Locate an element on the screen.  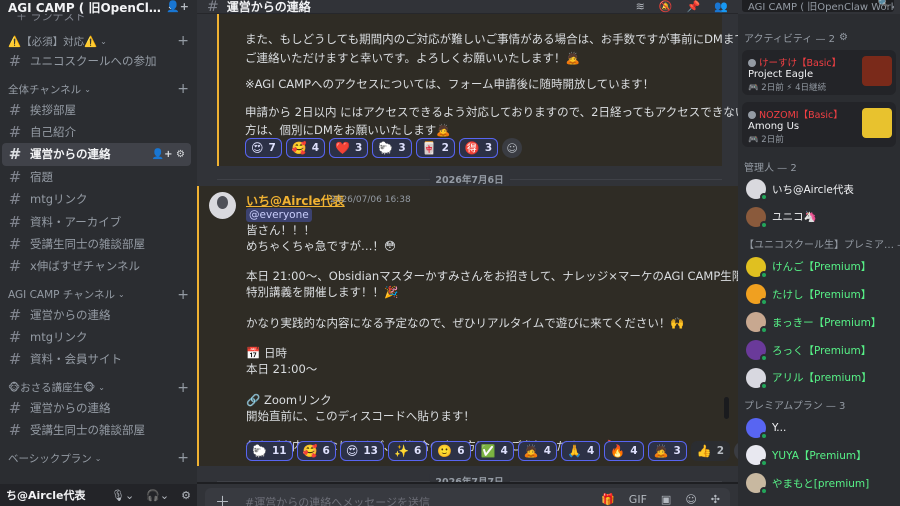
member-item: アリル【premium】 is located at coordinates (819, 378).